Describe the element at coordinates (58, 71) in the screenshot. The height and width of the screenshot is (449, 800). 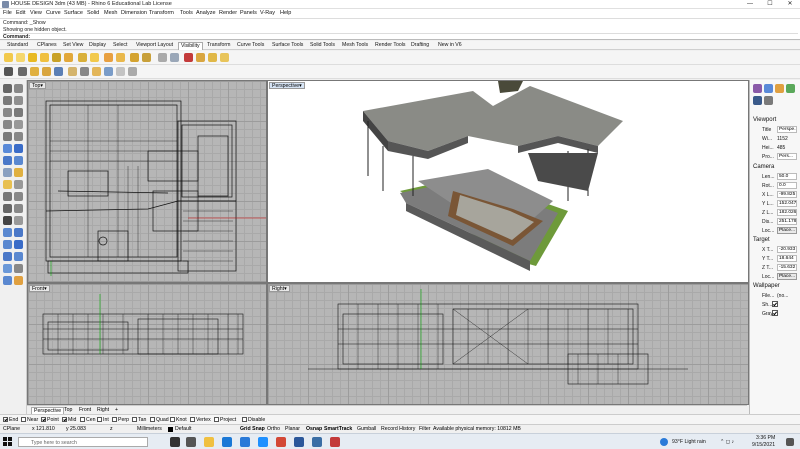
I see `save-icon` at that location.